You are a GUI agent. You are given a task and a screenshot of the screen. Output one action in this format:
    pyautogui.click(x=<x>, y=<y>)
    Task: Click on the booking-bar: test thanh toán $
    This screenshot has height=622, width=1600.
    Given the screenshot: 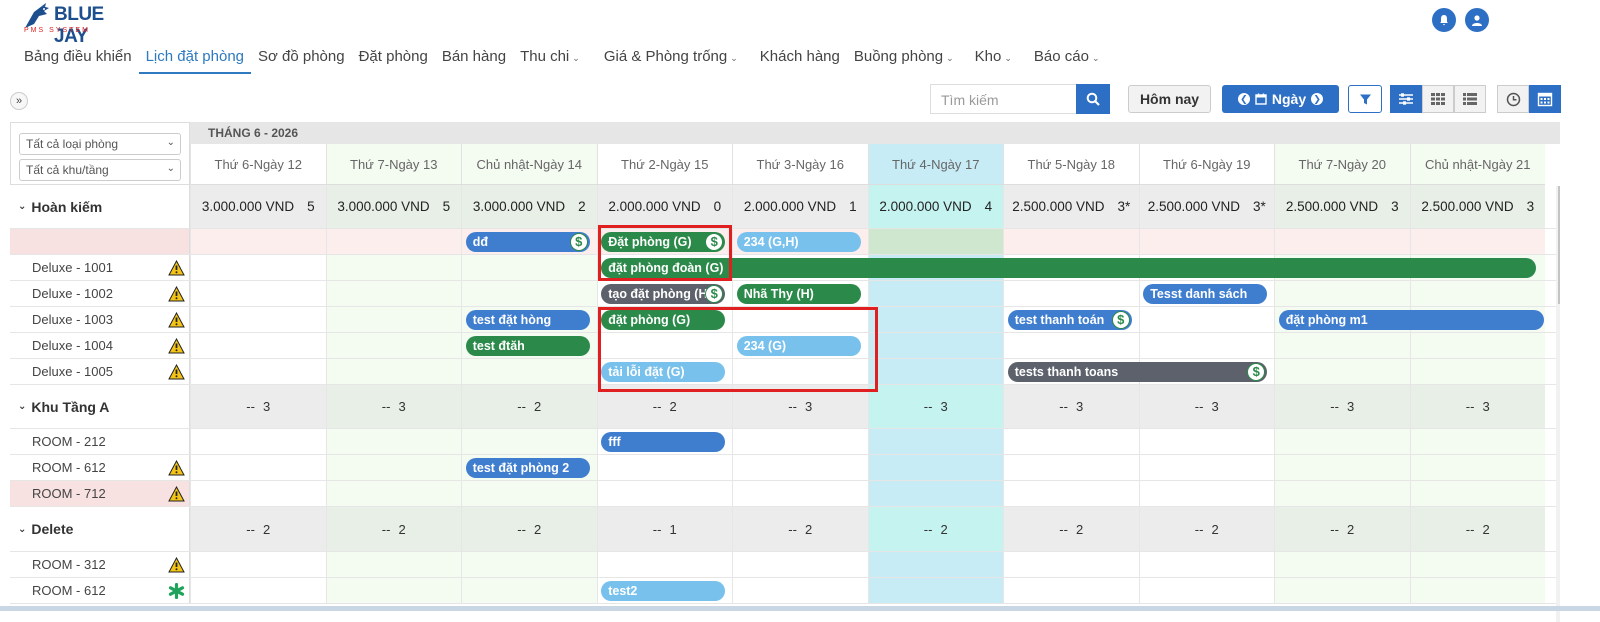 What is the action you would take?
    pyautogui.click(x=1069, y=320)
    